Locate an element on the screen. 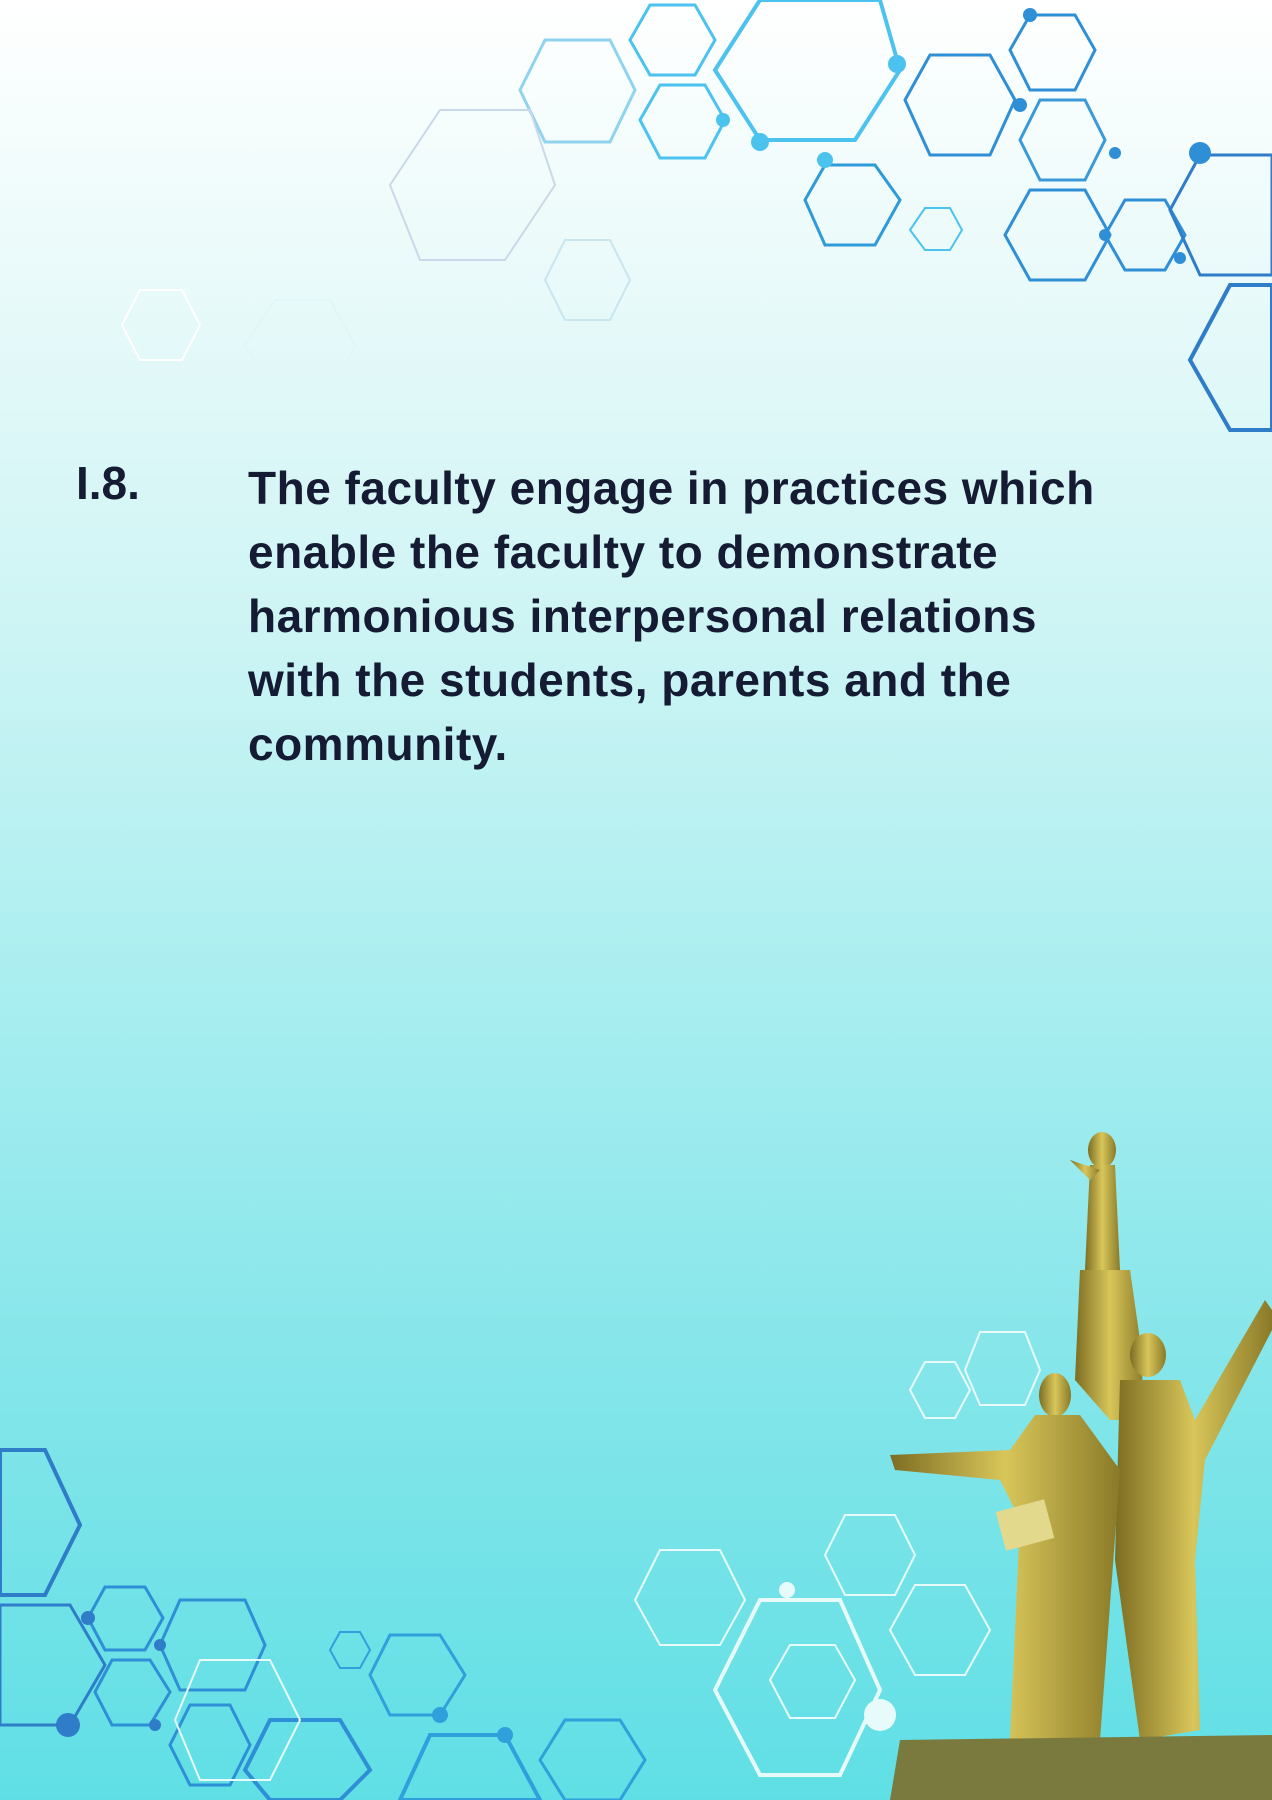  statement-line: enable the faculty to demonstrate is located at coordinates (623, 552).